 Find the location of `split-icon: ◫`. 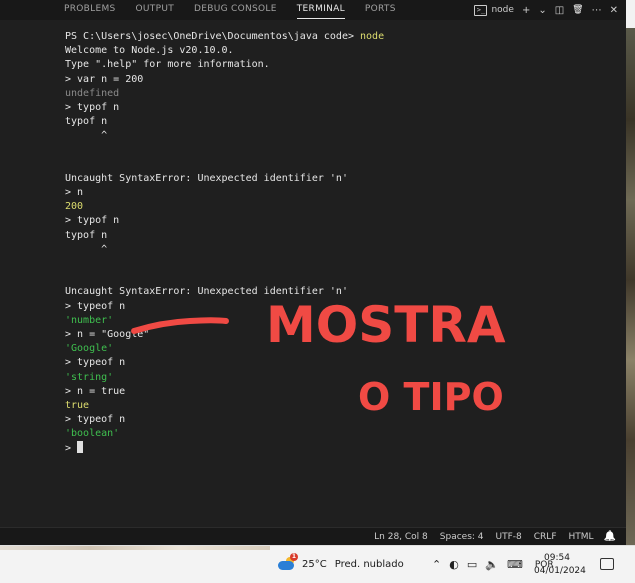

split-icon: ◫ is located at coordinates (559, 10).